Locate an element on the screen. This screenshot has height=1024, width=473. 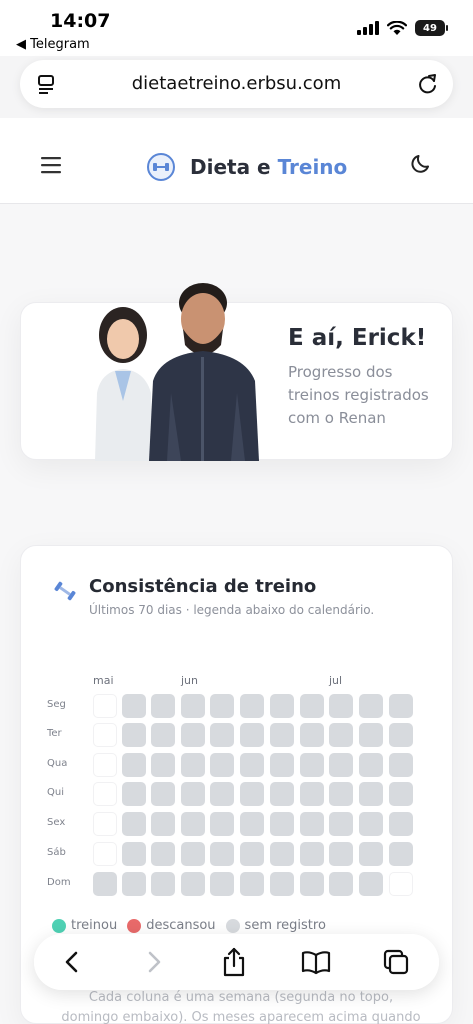
legend-dot-rested is located at coordinates (134, 925).